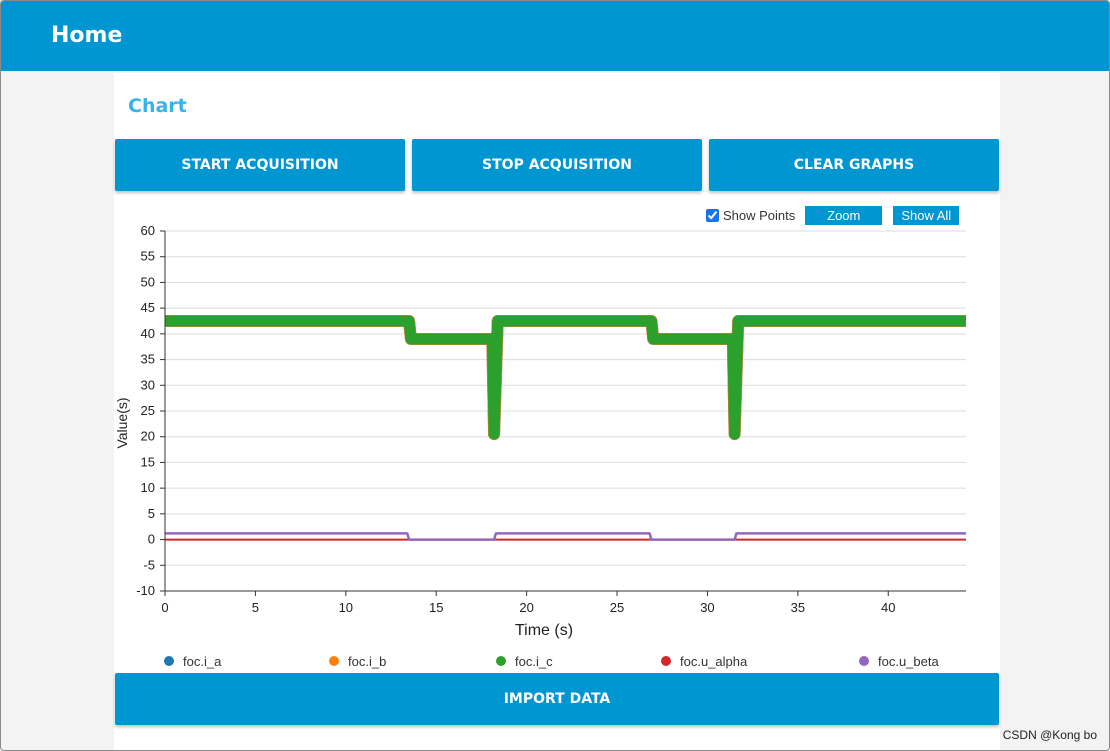 The image size is (1110, 751). What do you see at coordinates (555, 36) in the screenshot?
I see `app-bar: Home` at bounding box center [555, 36].